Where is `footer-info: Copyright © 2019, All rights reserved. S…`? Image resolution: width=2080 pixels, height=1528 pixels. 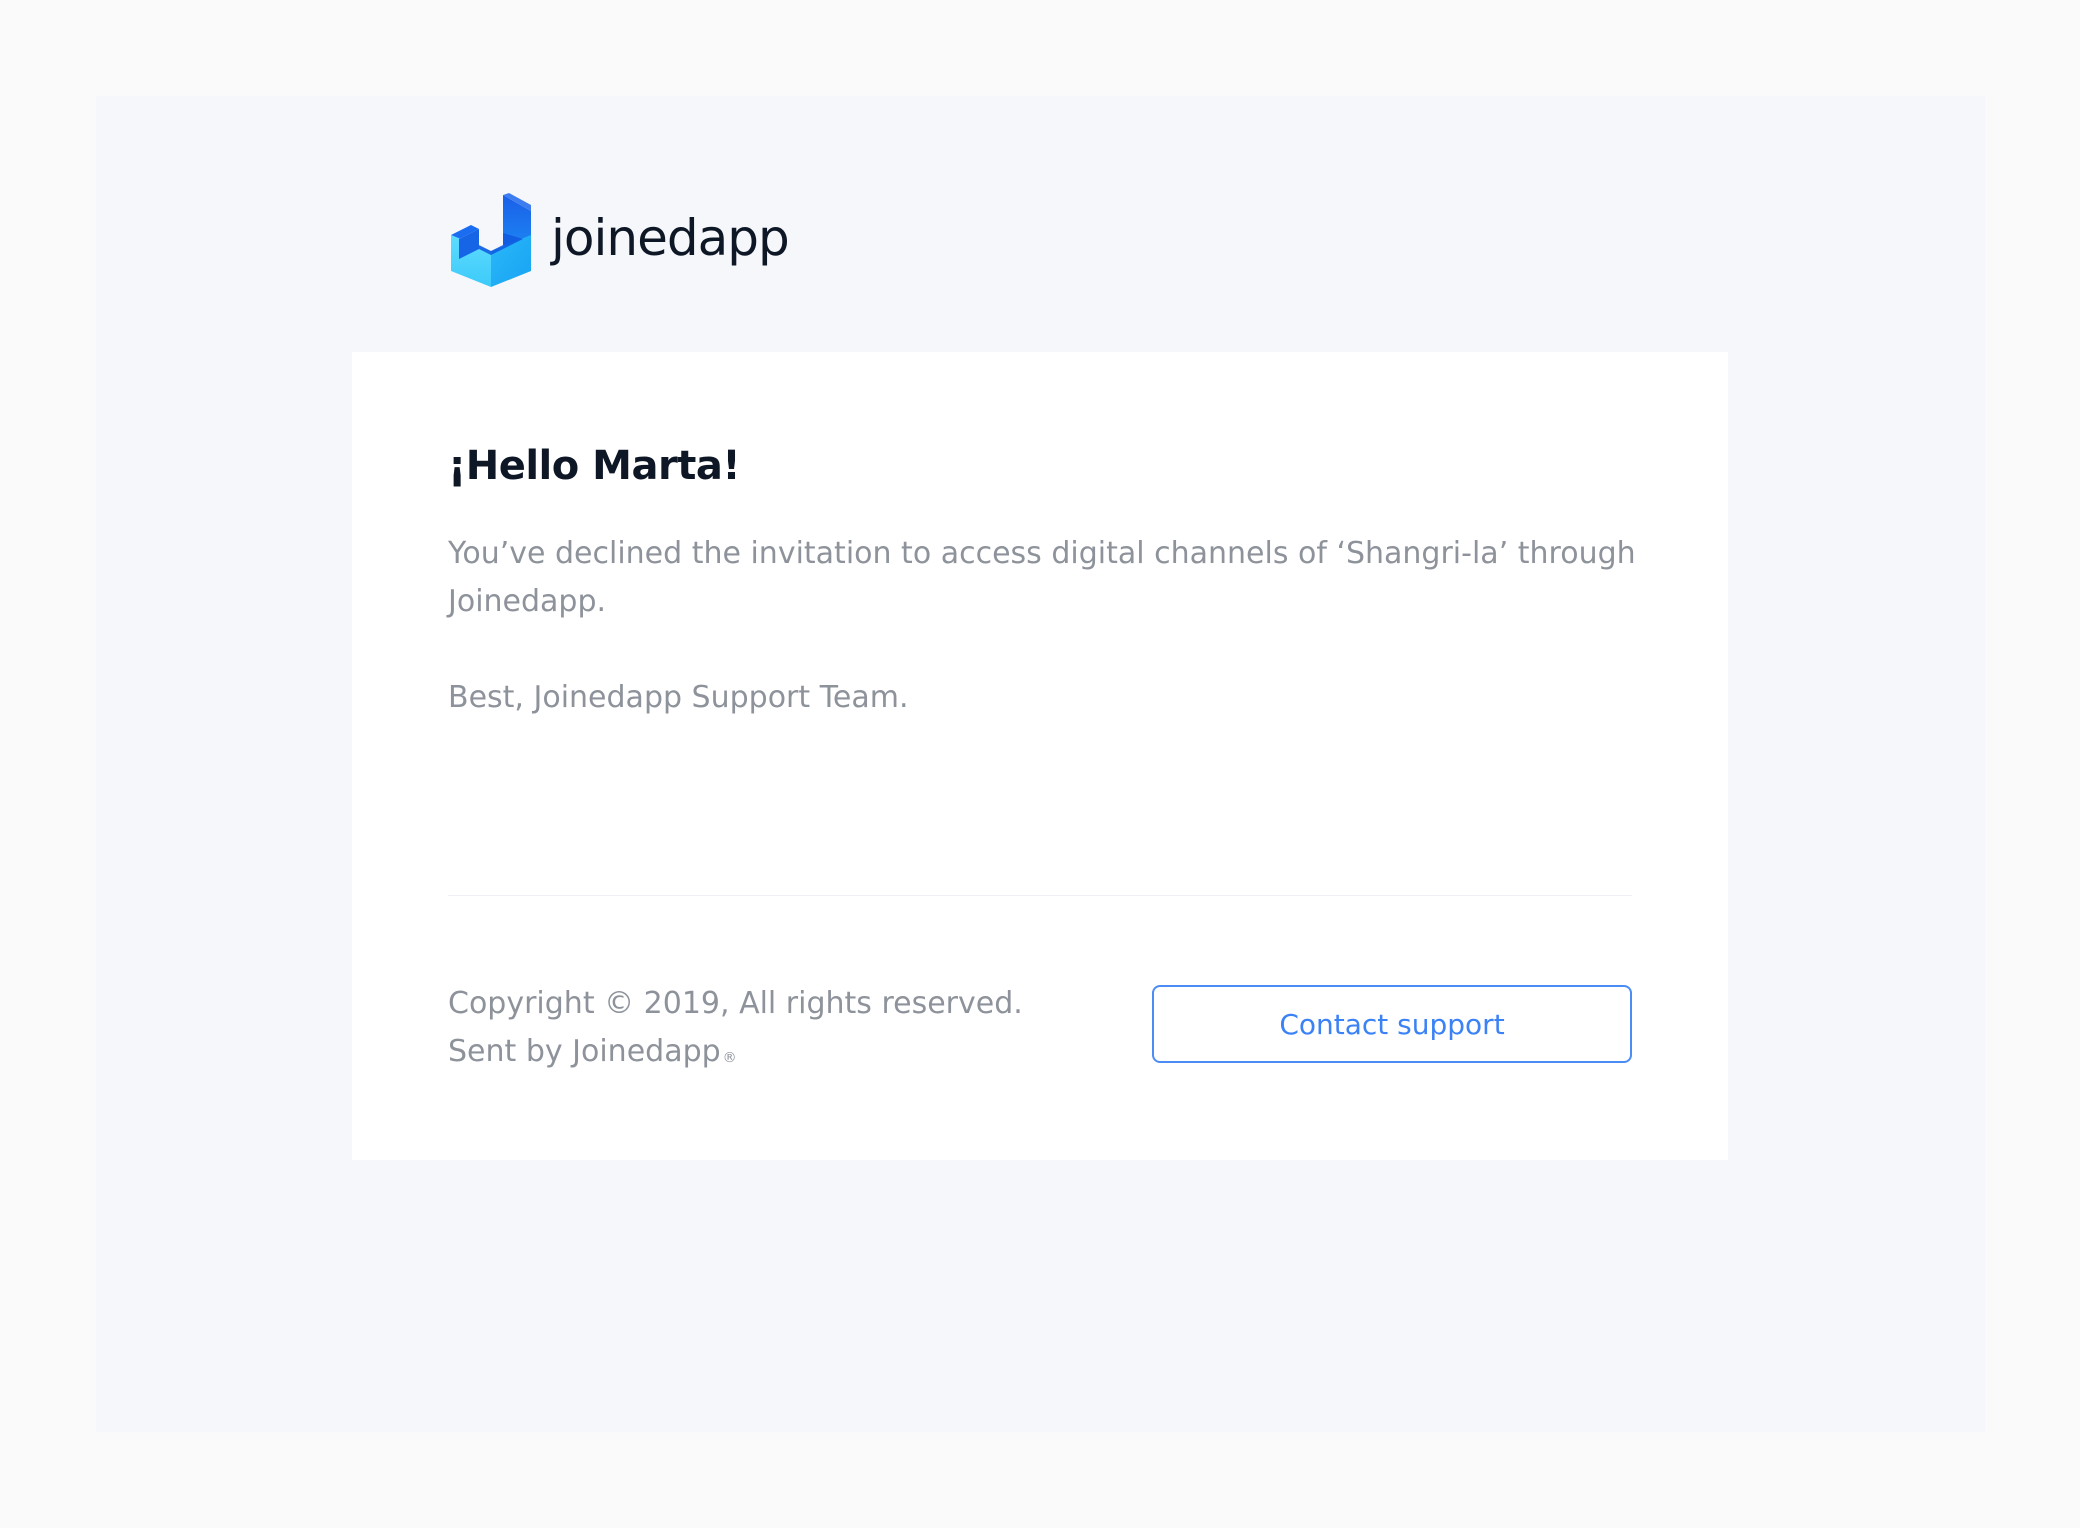 footer-info: Copyright © 2019, All rights reserved. S… is located at coordinates (735, 1028).